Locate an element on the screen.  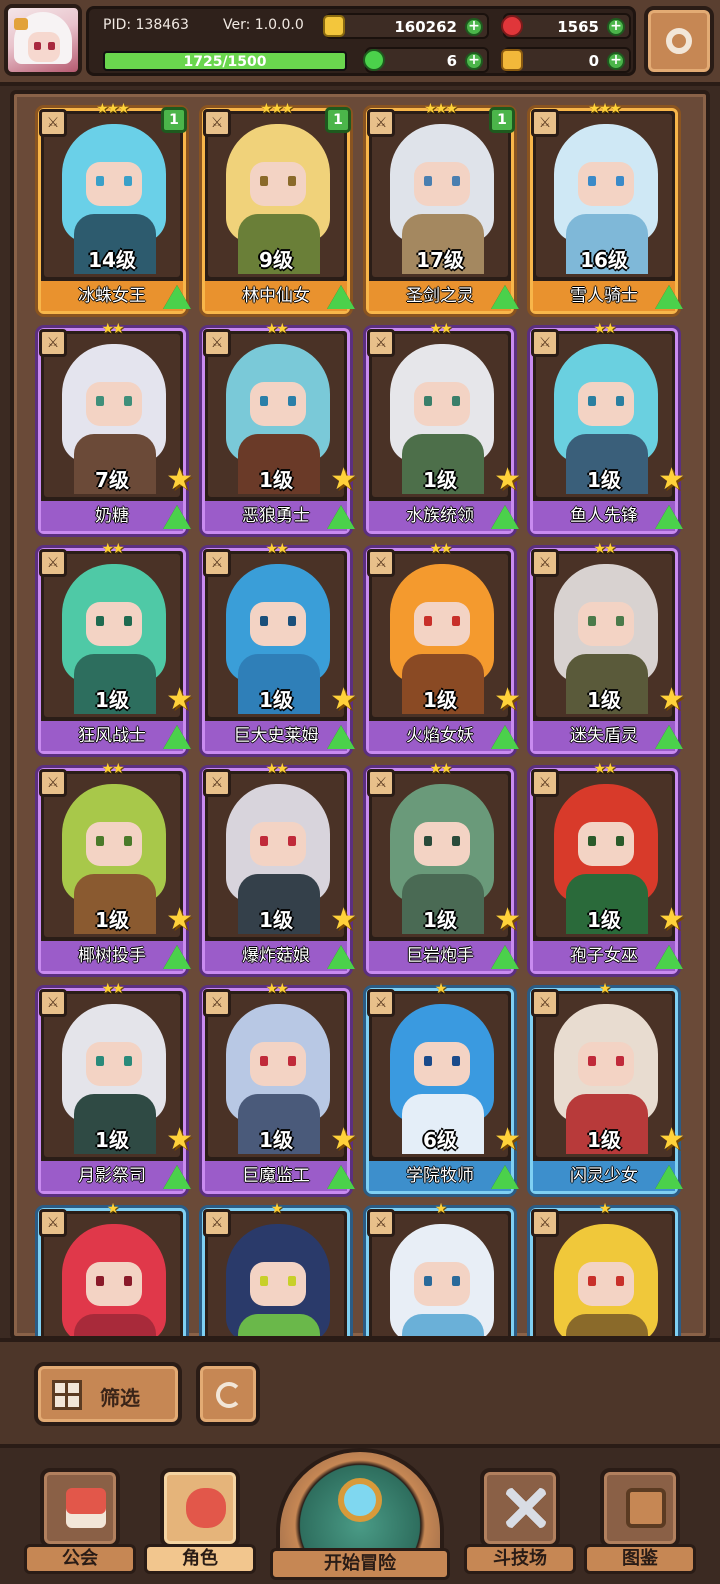
hero-name: 圣剑之灵 is located at coordinates (440, 296).